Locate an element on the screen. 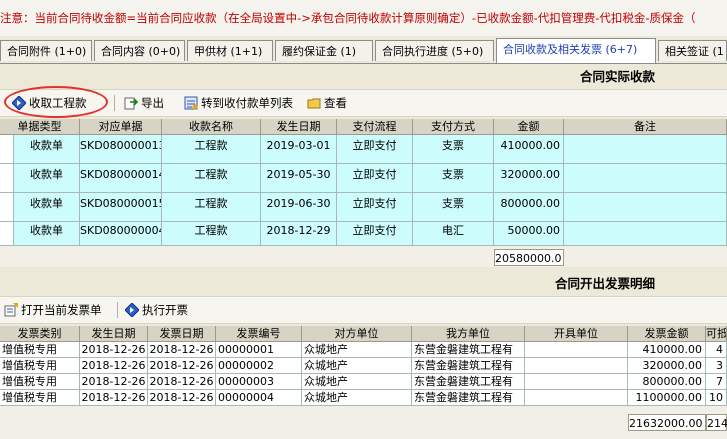 The height and width of the screenshot is (439, 727). col-occur-date: 发生日期 is located at coordinates (114, 333).